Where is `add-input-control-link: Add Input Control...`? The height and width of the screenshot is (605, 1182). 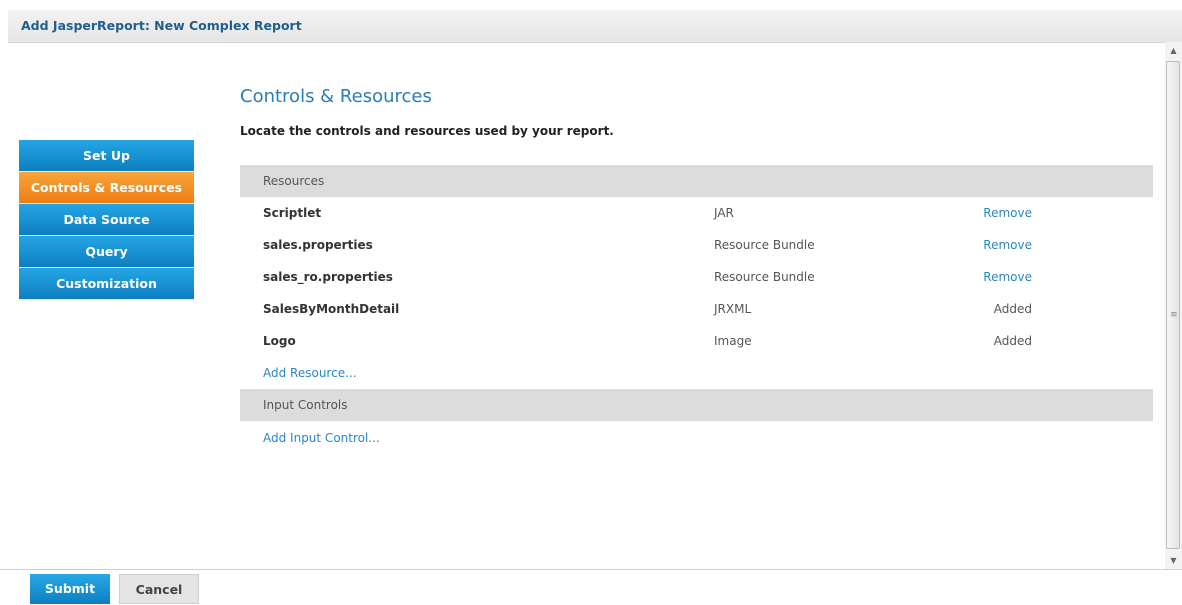
add-input-control-link: Add Input Control... is located at coordinates (321, 438).